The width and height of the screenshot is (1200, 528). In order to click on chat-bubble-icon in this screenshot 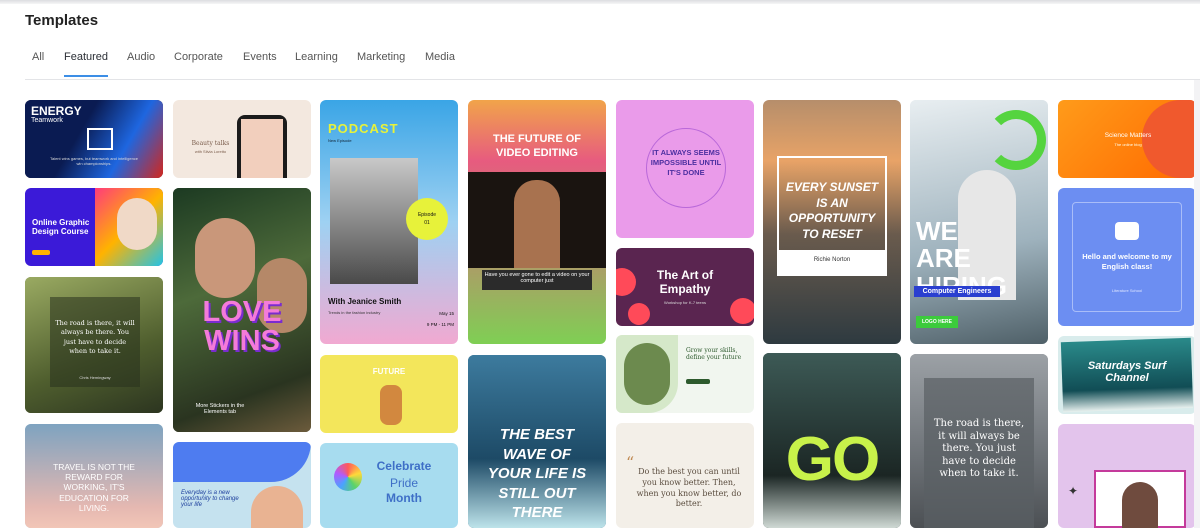, I will do `click(1127, 231)`.